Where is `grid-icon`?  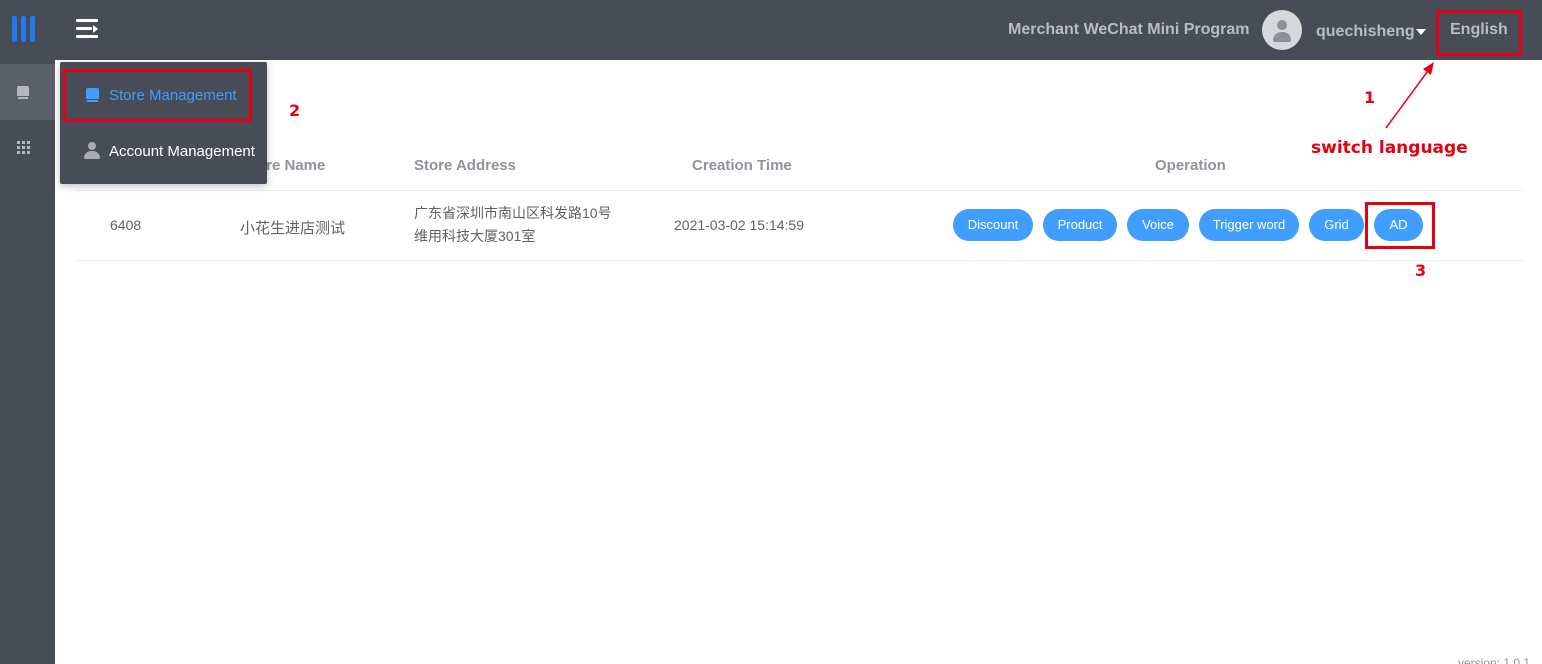 grid-icon is located at coordinates (23, 147).